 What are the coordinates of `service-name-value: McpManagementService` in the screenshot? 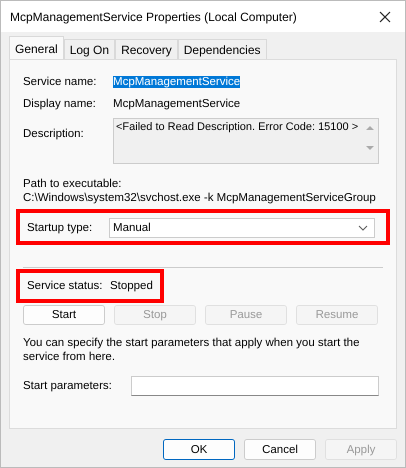 It's located at (176, 82).